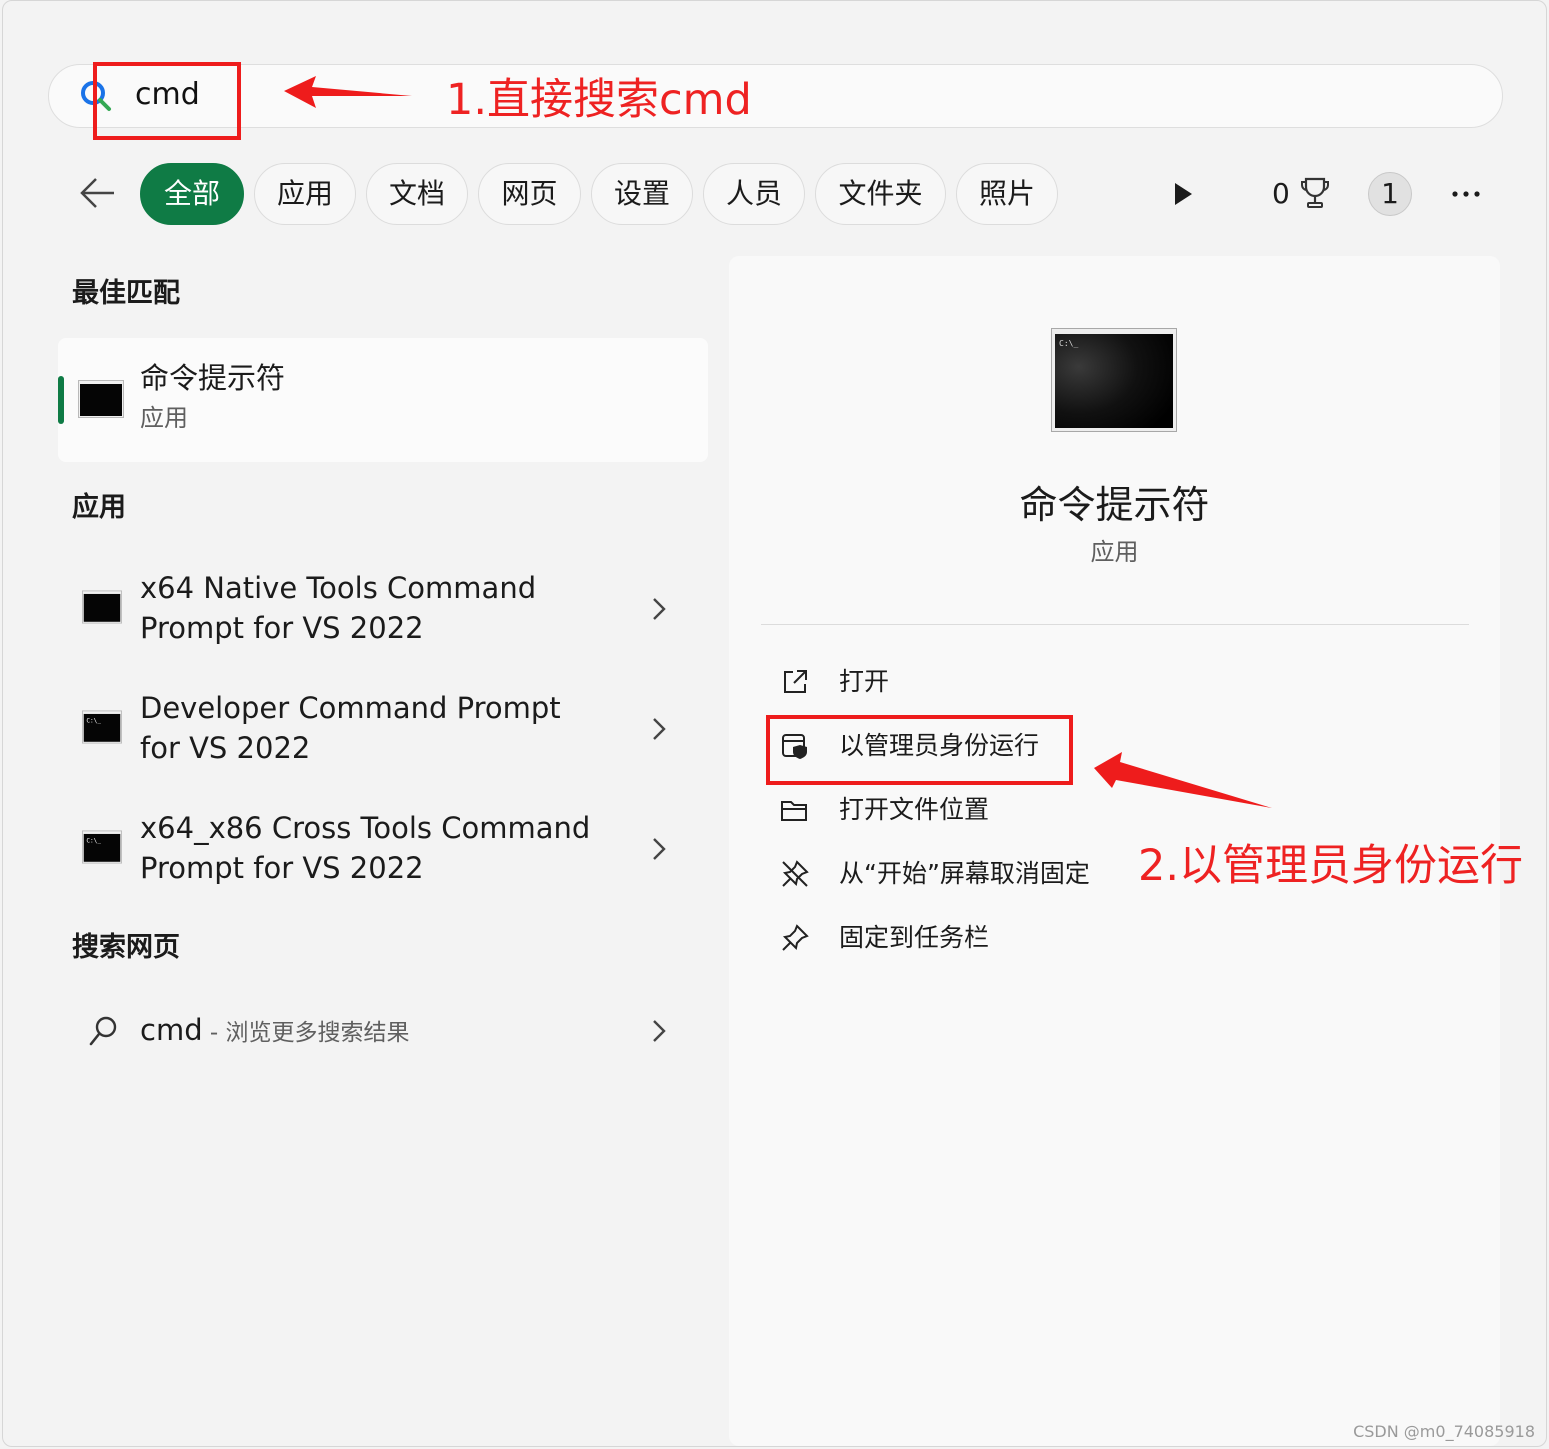  What do you see at coordinates (192, 194) in the screenshot?
I see `filter-all: 全部` at bounding box center [192, 194].